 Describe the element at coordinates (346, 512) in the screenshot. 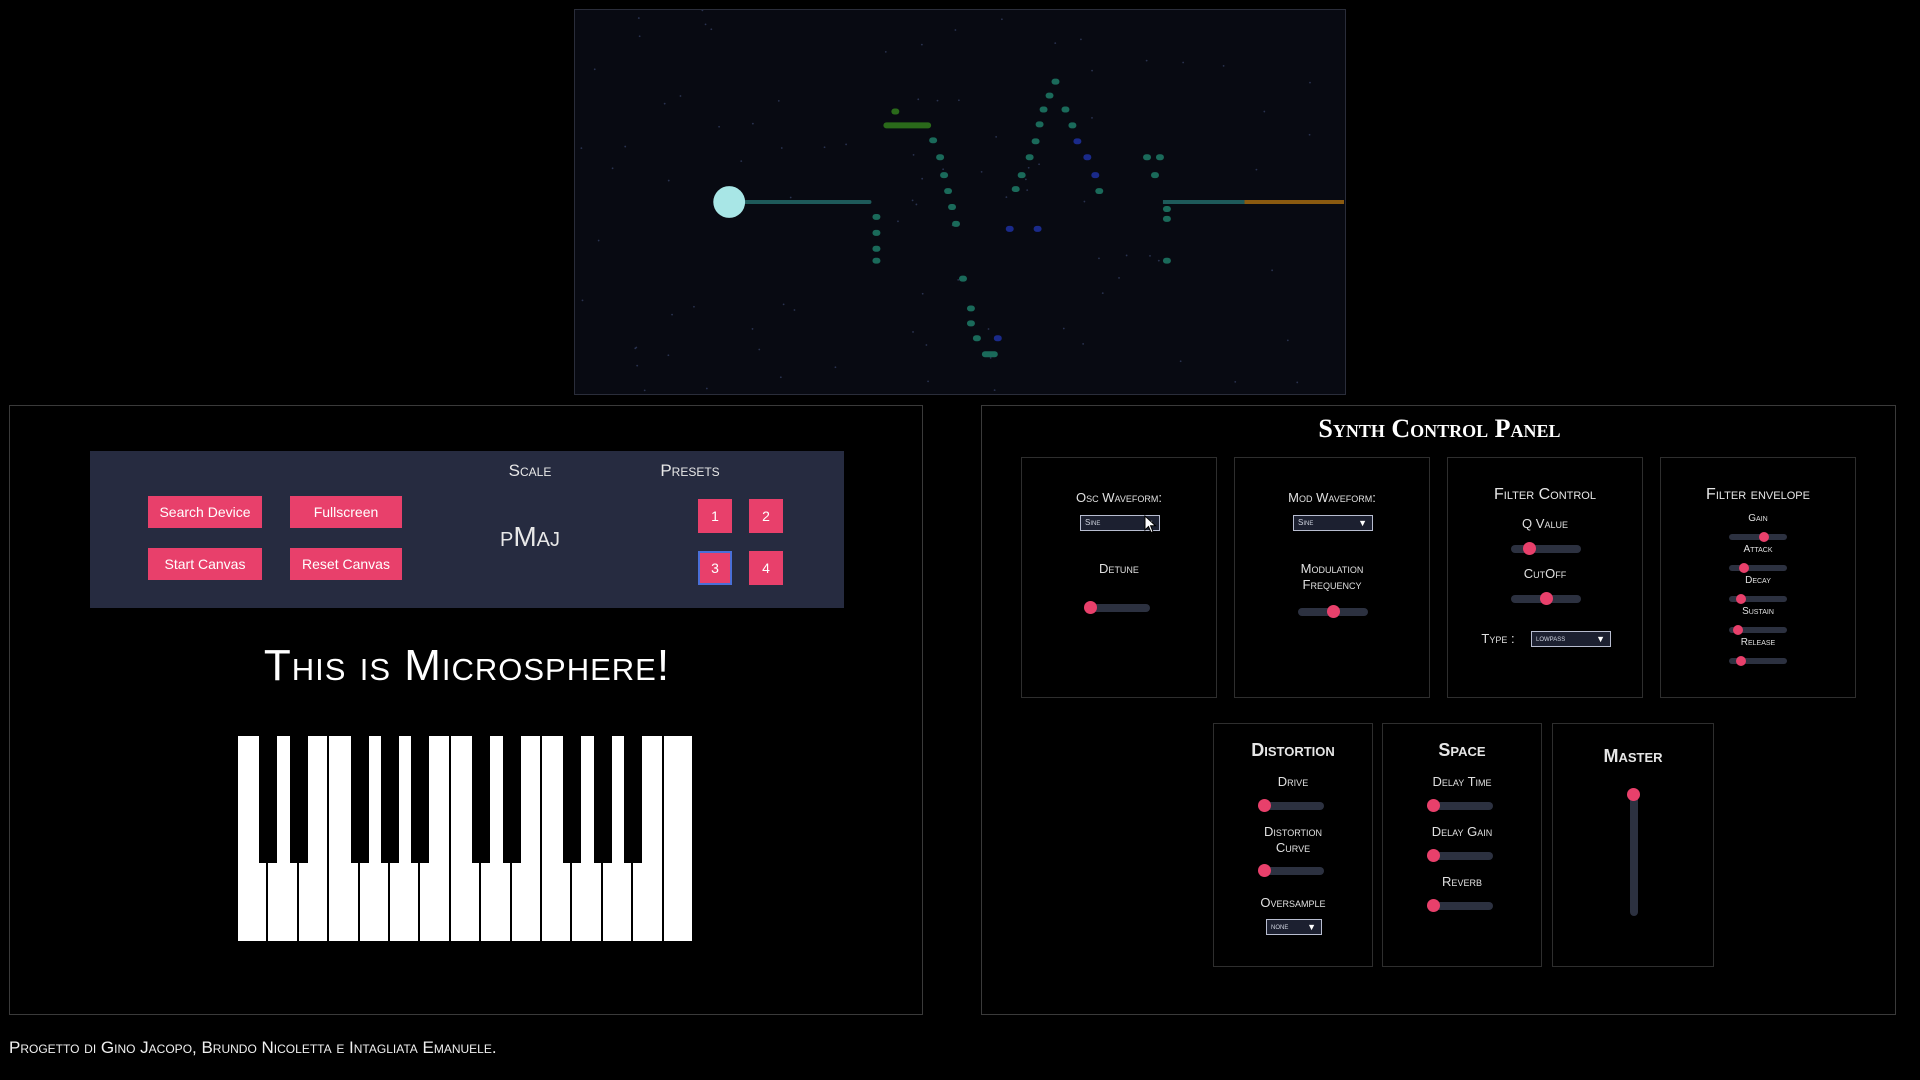

I see `fullscreen-button: Fullscreen` at that location.